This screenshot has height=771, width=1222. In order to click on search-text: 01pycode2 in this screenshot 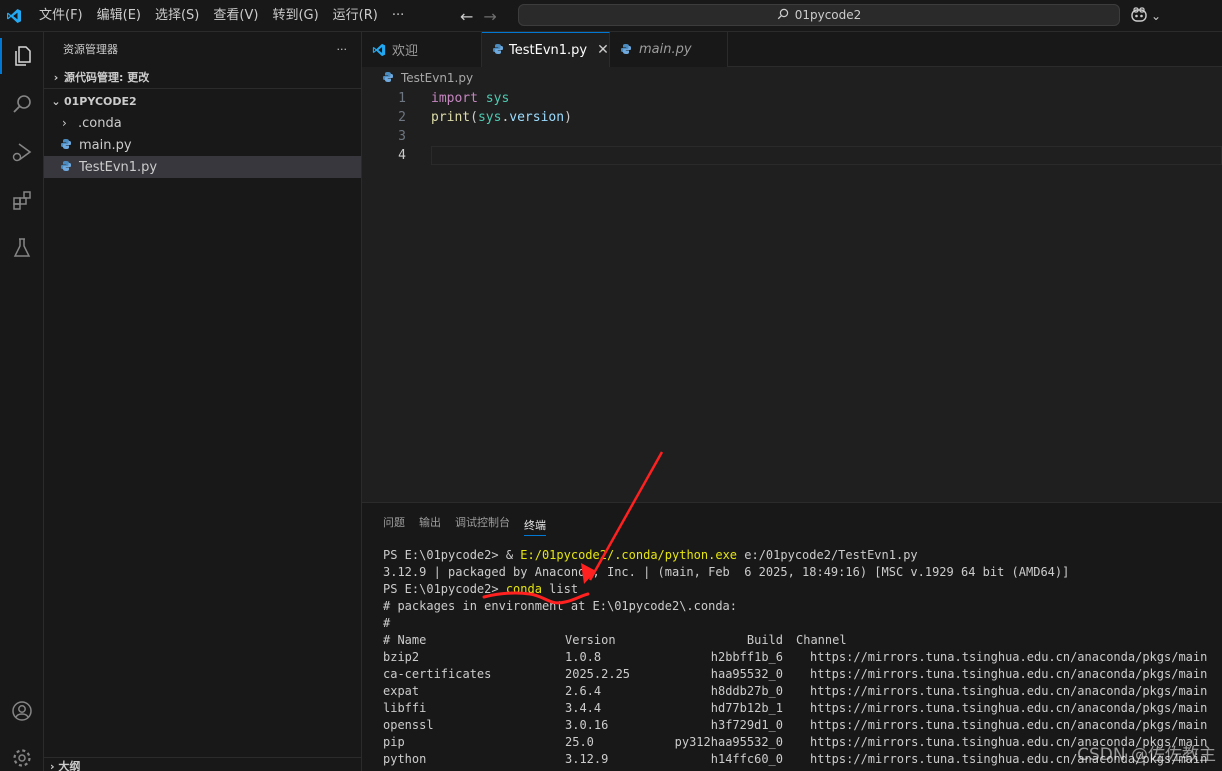, I will do `click(828, 15)`.